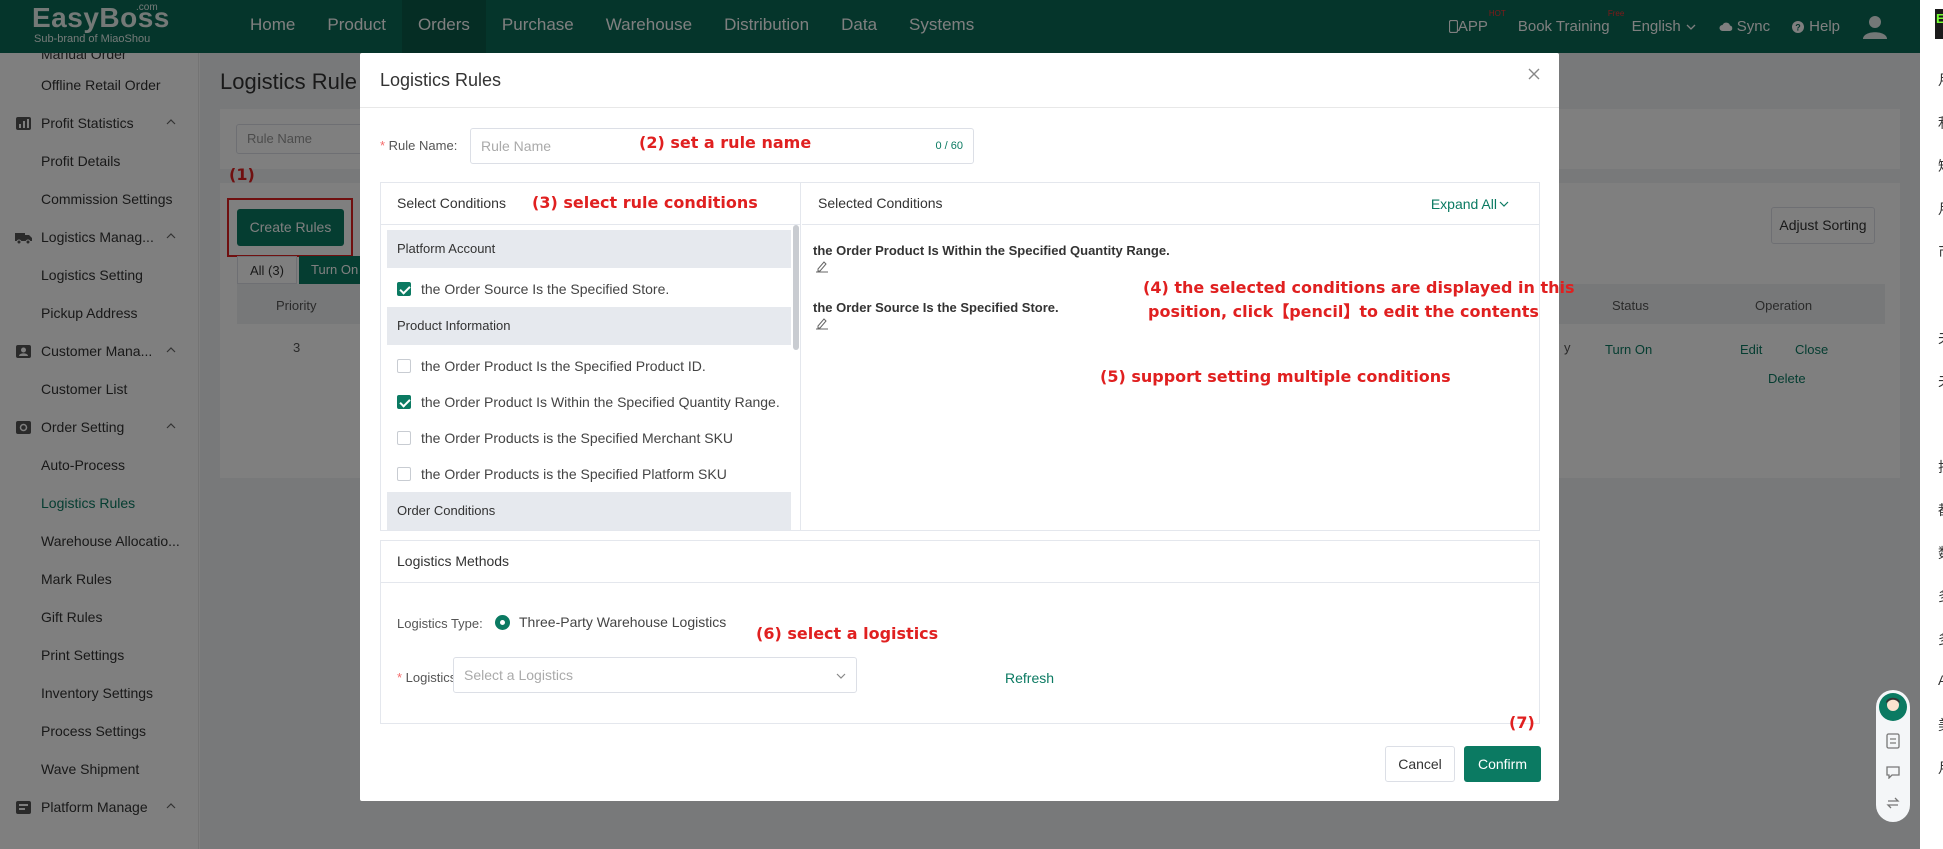 This screenshot has height=849, width=1943. What do you see at coordinates (1534, 74) in the screenshot?
I see `close-icon` at bounding box center [1534, 74].